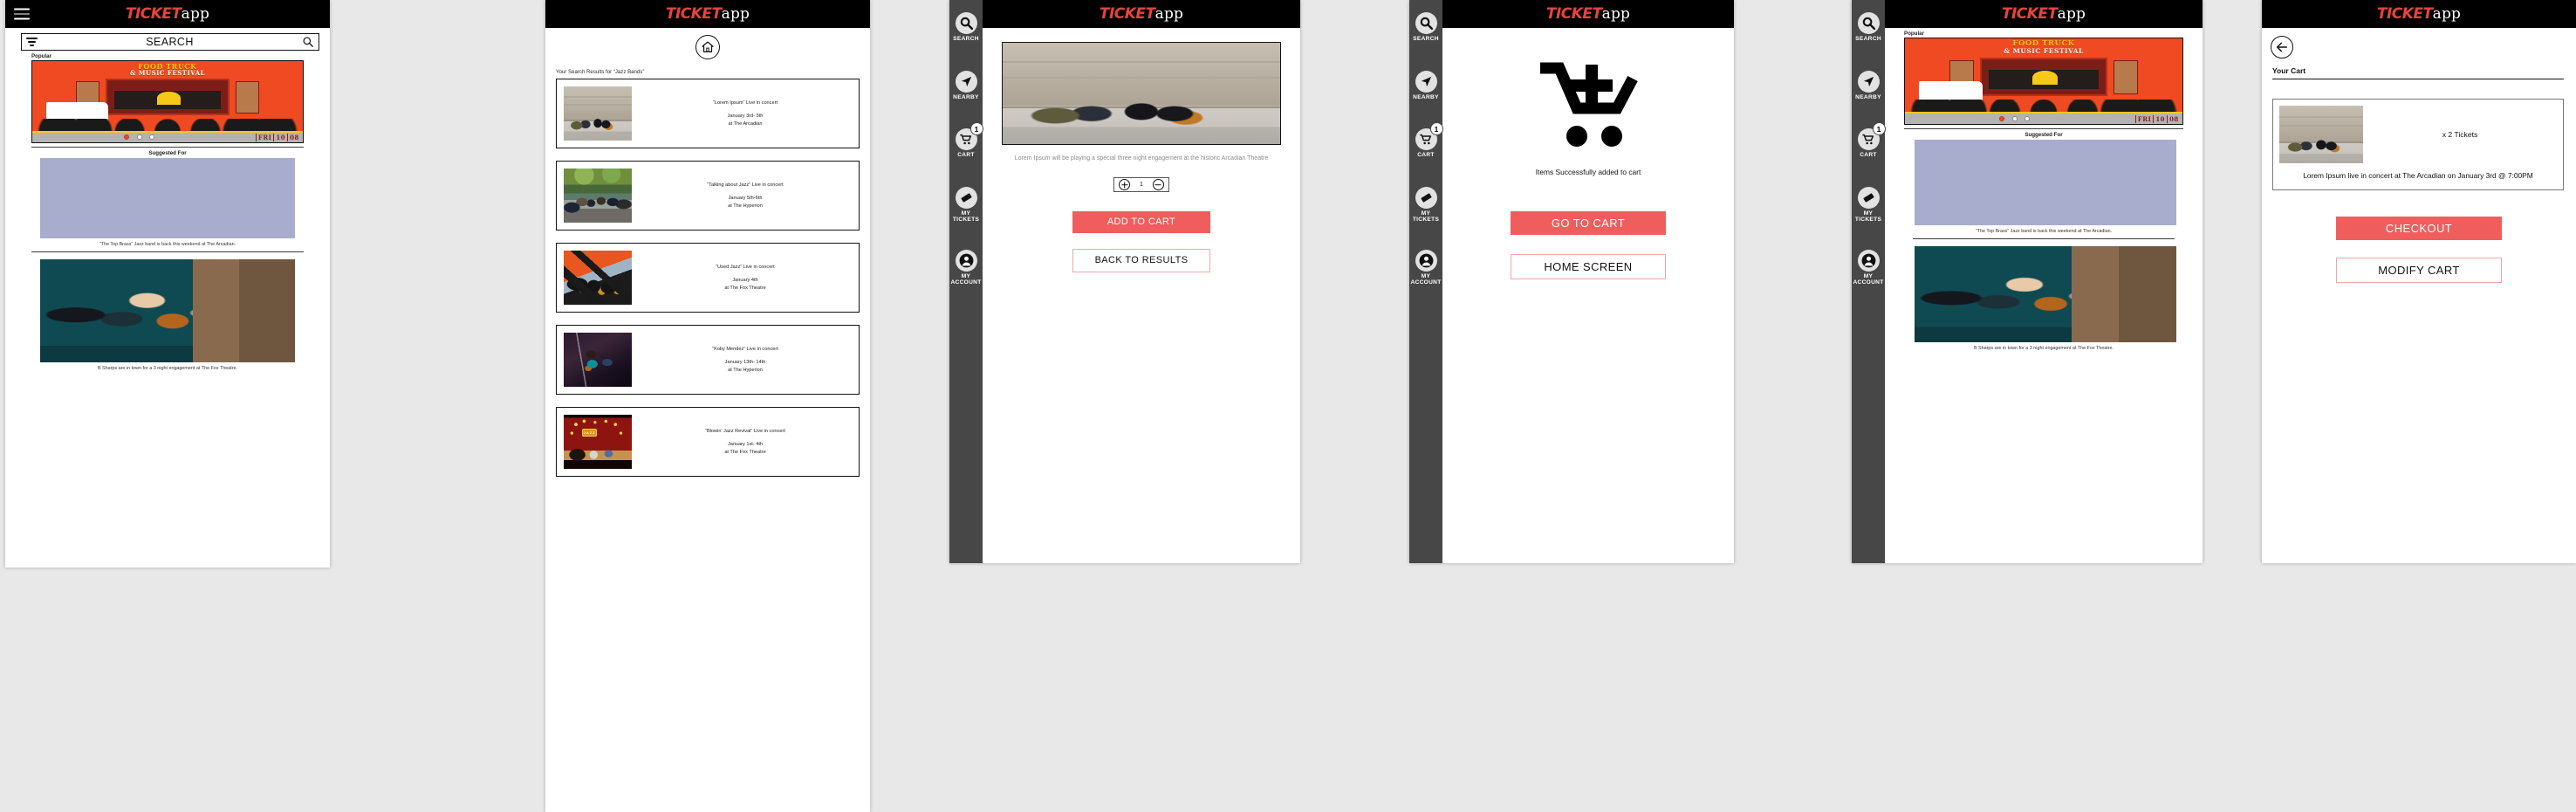  What do you see at coordinates (1158, 185) in the screenshot?
I see `decrement-button` at bounding box center [1158, 185].